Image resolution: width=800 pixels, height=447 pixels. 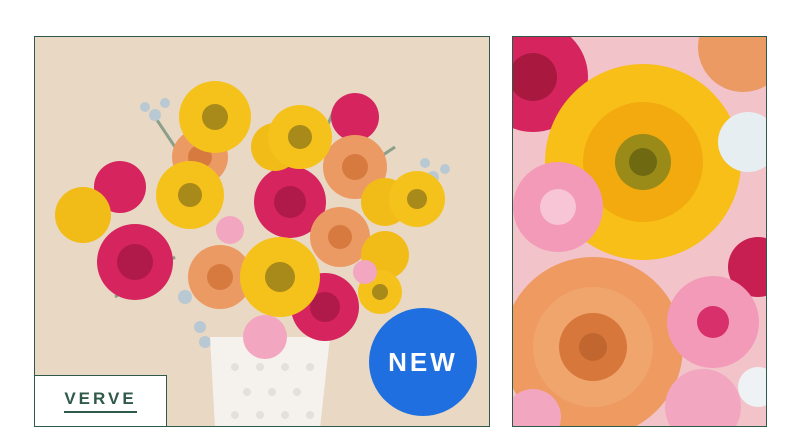 I want to click on collection-label: VERVE, so click(x=100, y=401).